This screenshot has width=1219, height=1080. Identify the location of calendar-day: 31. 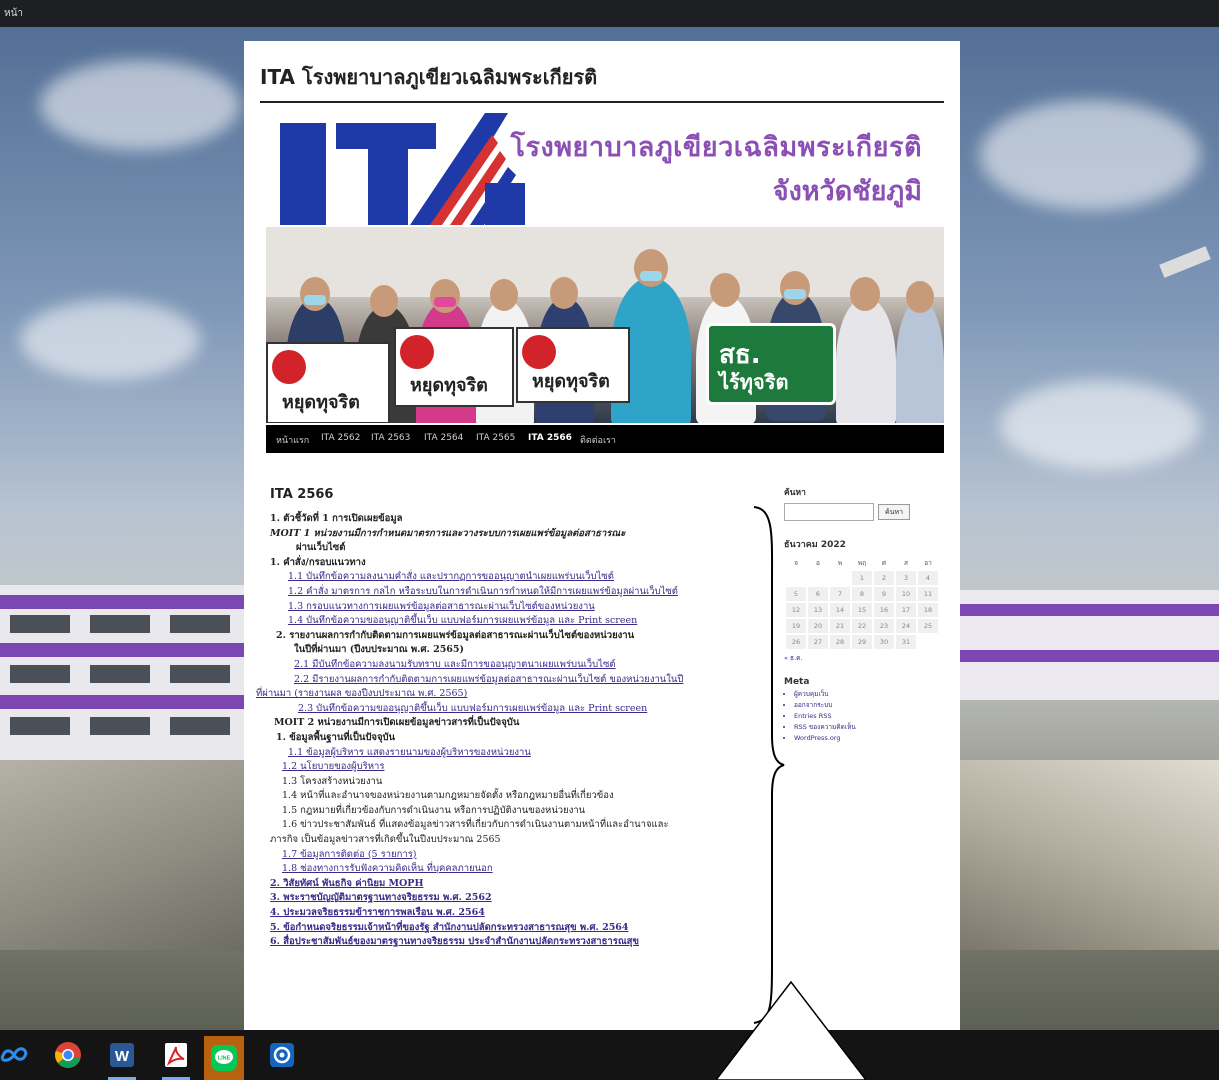
(906, 642).